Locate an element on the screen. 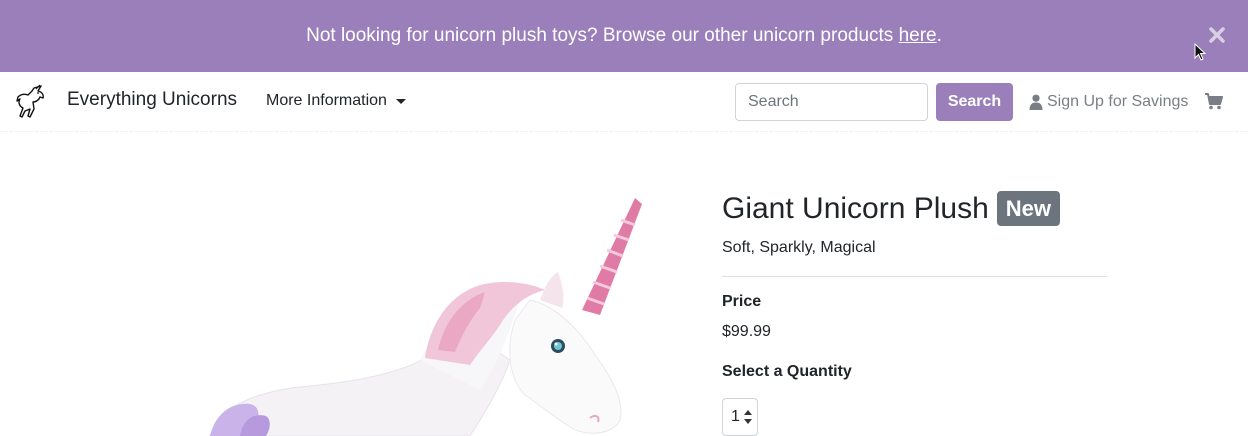 This screenshot has width=1248, height=436. divider is located at coordinates (914, 276).